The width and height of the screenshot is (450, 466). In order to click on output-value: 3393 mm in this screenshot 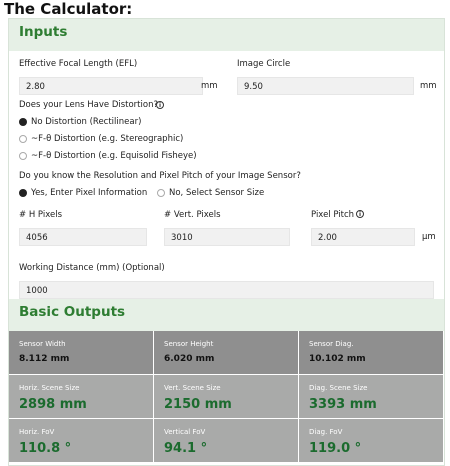, I will do `click(343, 404)`.